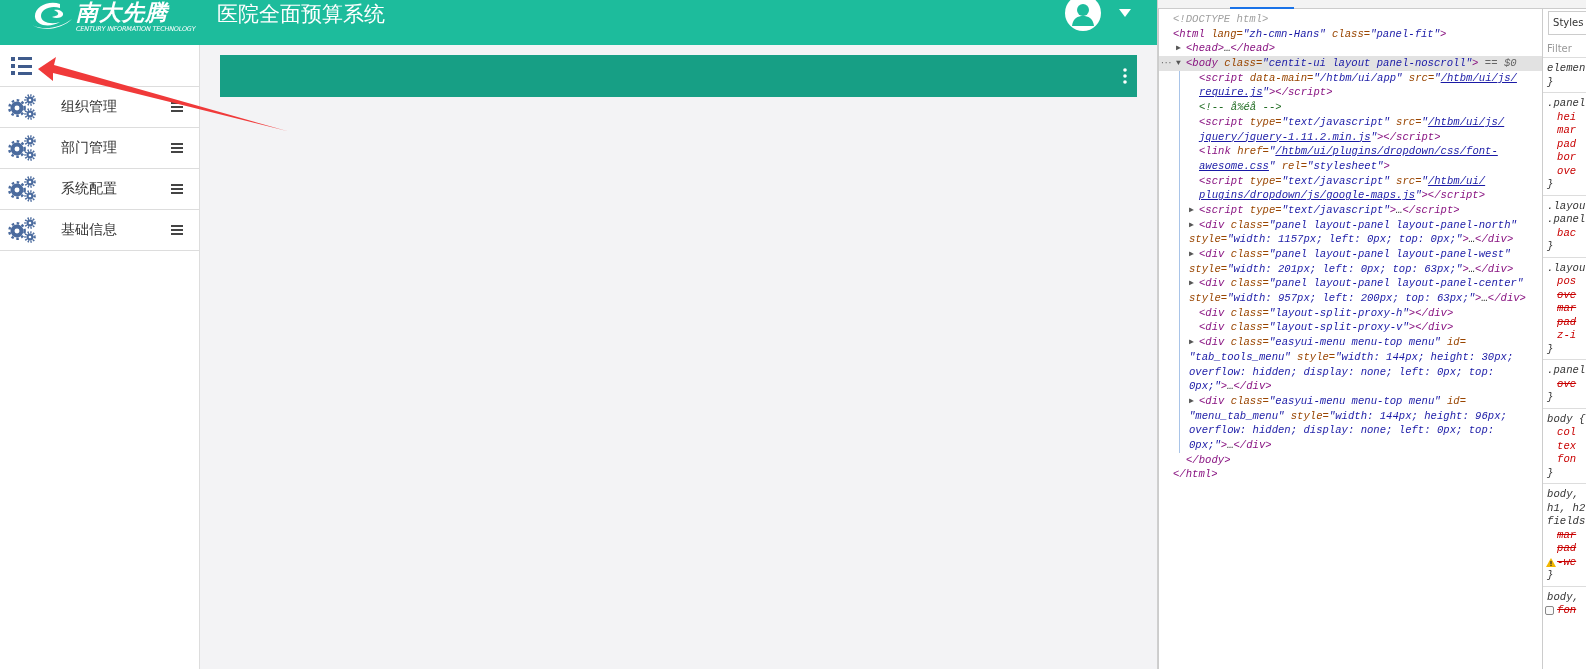 Image resolution: width=1586 pixels, height=669 pixels. Describe the element at coordinates (1351, 268) in the screenshot. I see `code-line: style="width: 201px; left: 0px; top: 63px;">…</div>` at that location.